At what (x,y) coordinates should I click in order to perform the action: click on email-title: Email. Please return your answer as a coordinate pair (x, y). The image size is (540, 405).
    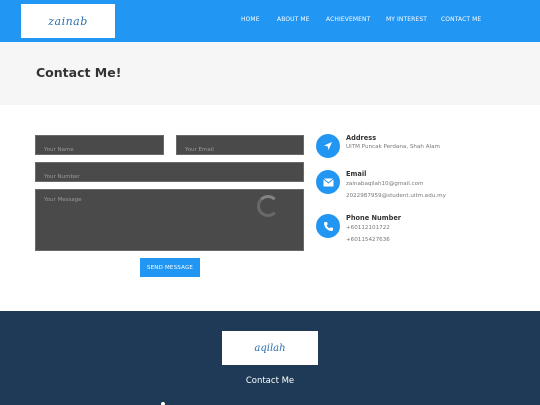
    Looking at the image, I should click on (356, 174).